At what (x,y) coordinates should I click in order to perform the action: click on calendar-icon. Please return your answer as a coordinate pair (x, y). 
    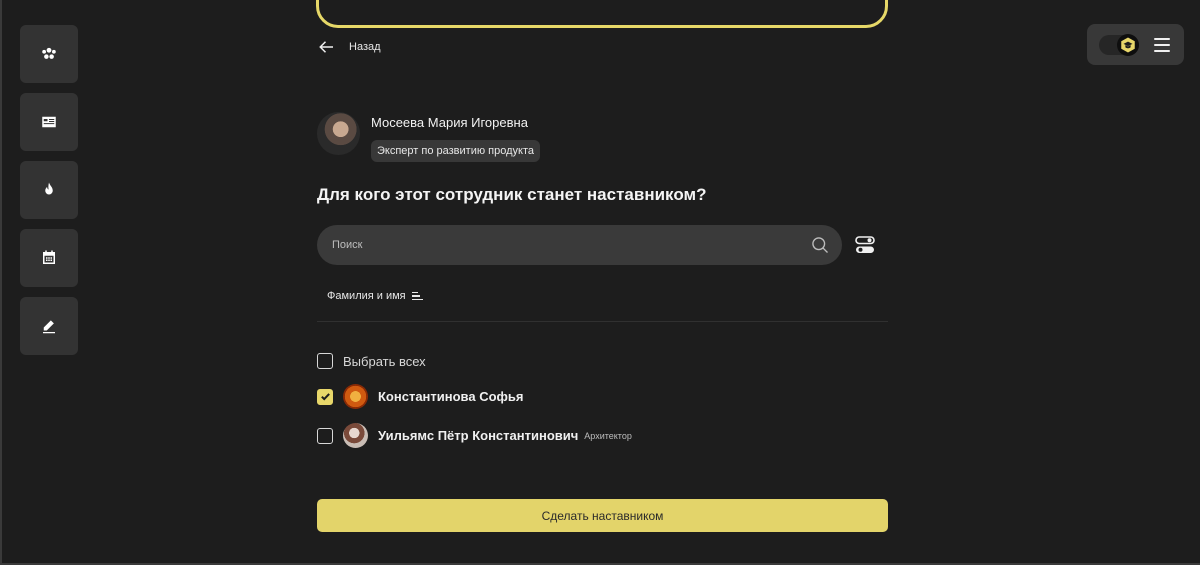
    Looking at the image, I should click on (49, 257).